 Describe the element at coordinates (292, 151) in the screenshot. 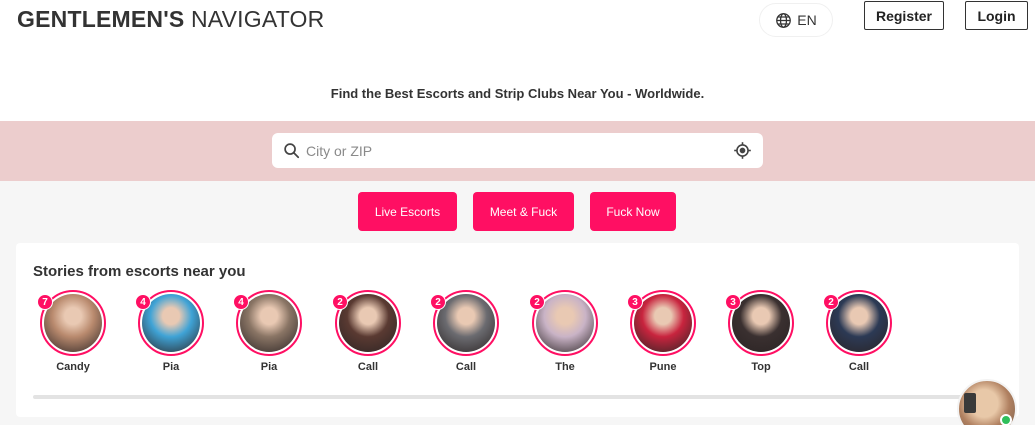

I see `search-icon` at that location.